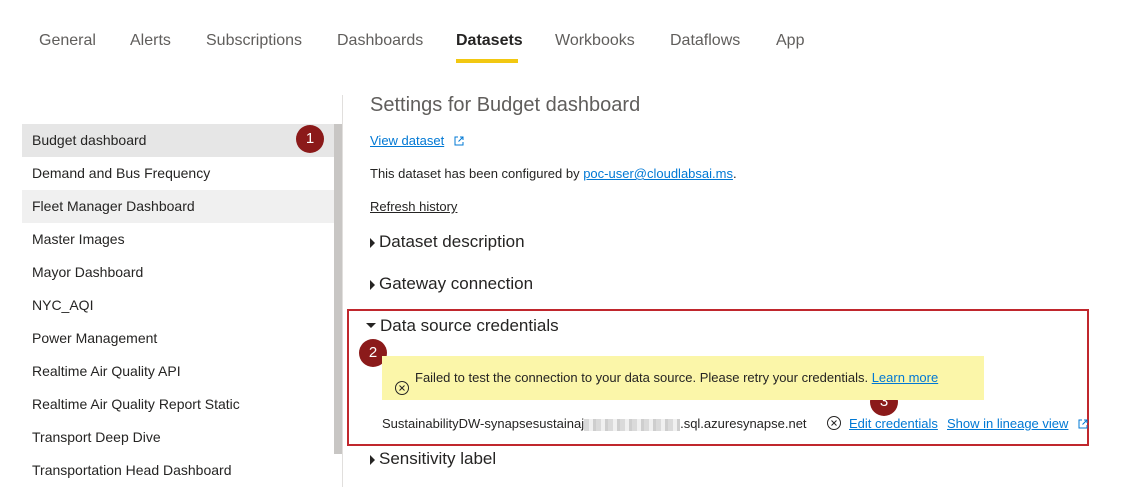 The image size is (1138, 487). I want to click on source-name-suffix: .sql.azuresynapse.net, so click(743, 423).